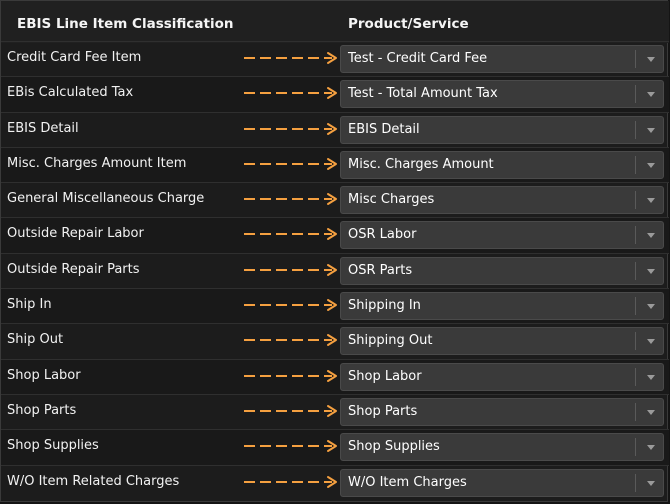 The width and height of the screenshot is (670, 504). Describe the element at coordinates (70, 93) in the screenshot. I see `classification-label: EBis Calculated Tax` at that location.